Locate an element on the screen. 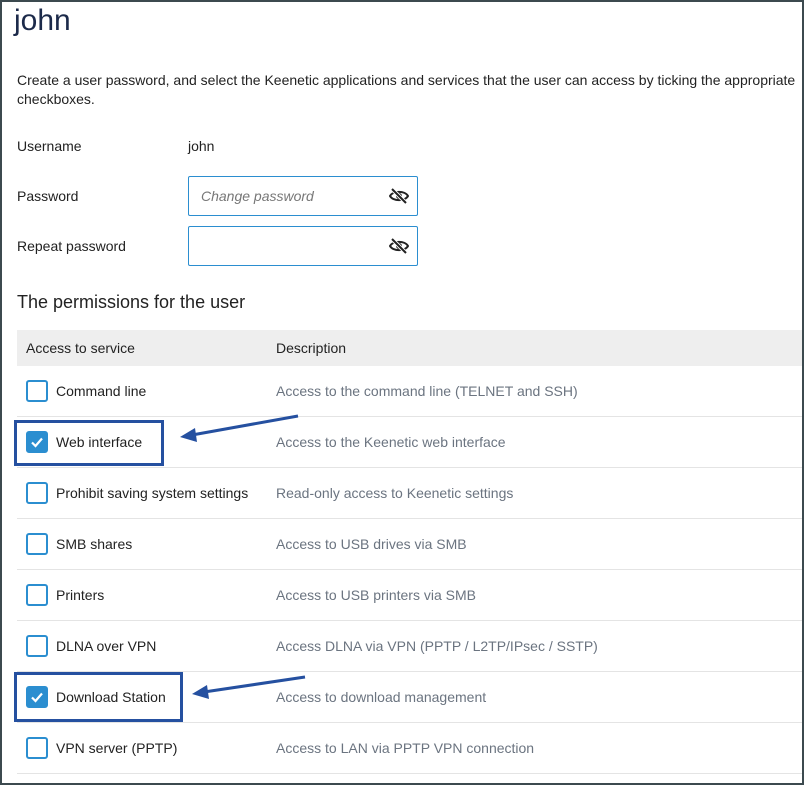 The width and height of the screenshot is (804, 785). password-input is located at coordinates (284, 196).